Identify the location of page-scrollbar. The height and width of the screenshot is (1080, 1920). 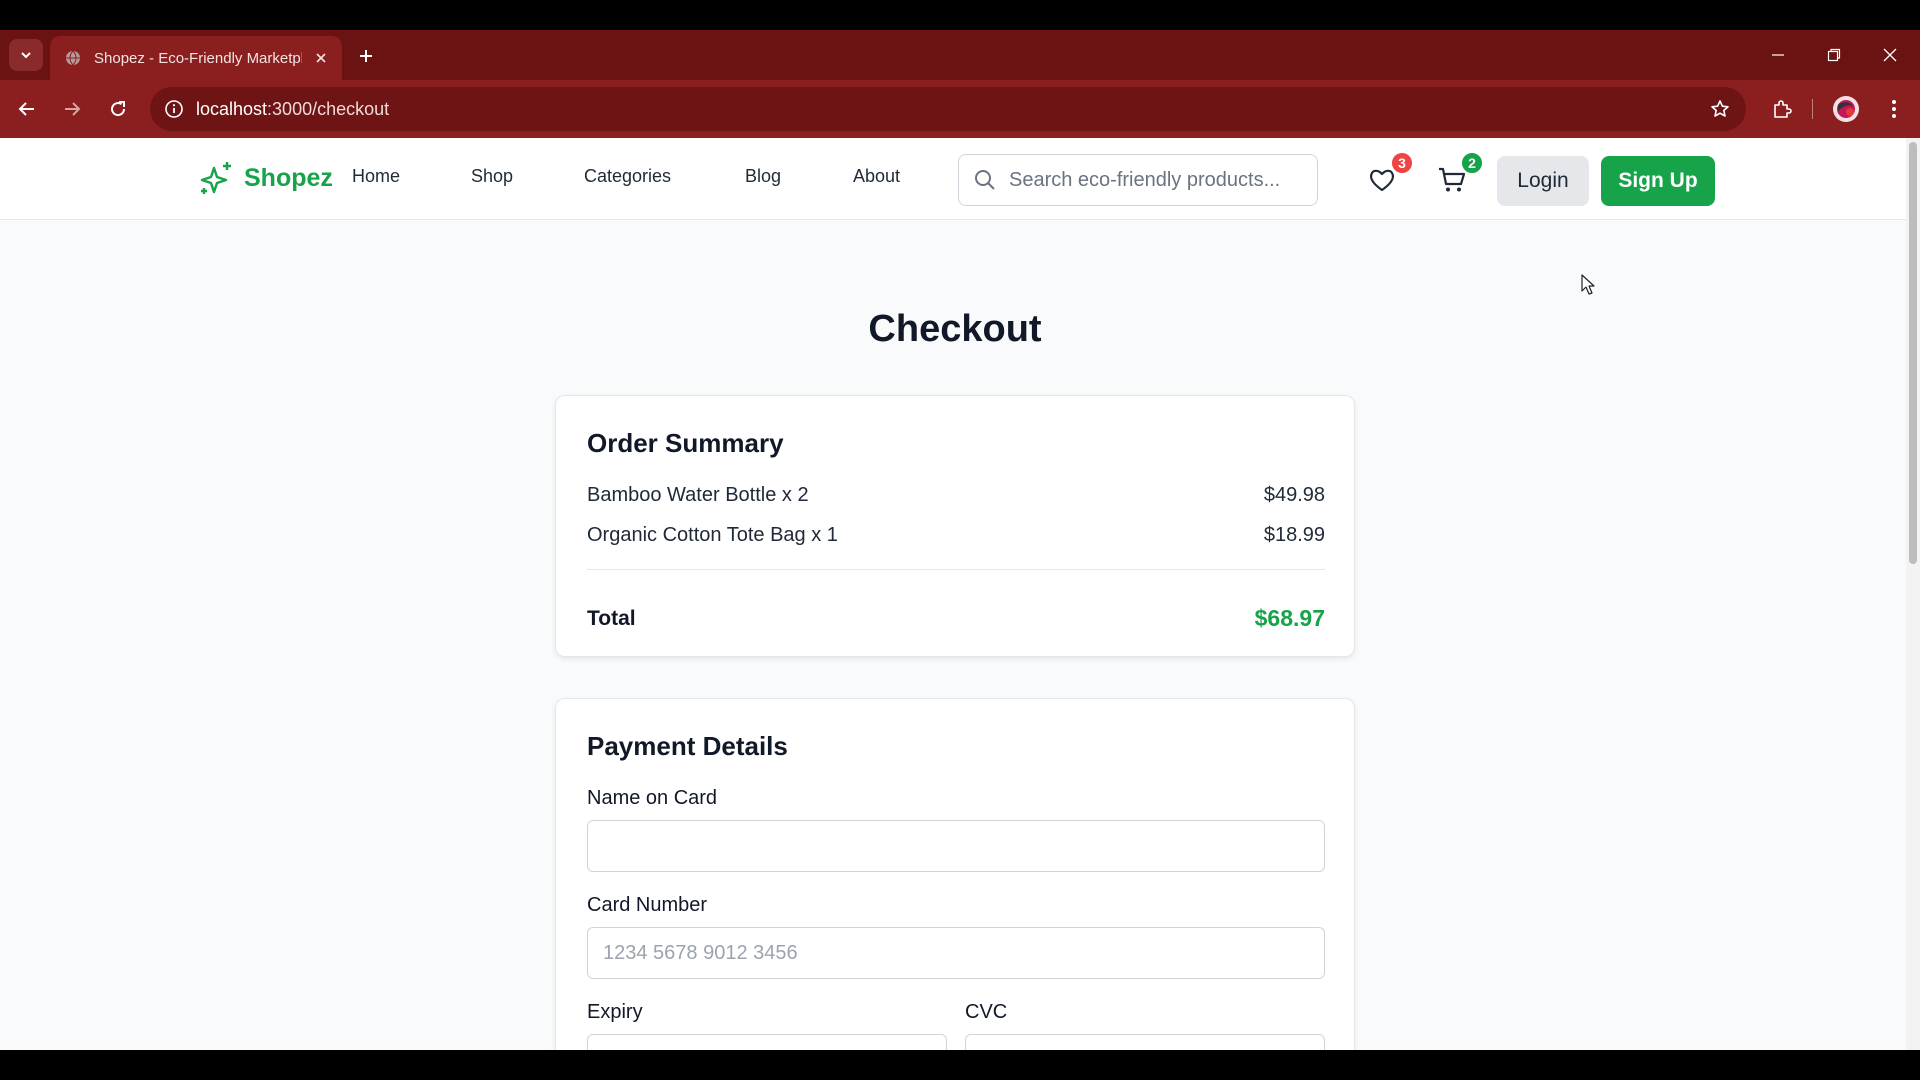
(1913, 594).